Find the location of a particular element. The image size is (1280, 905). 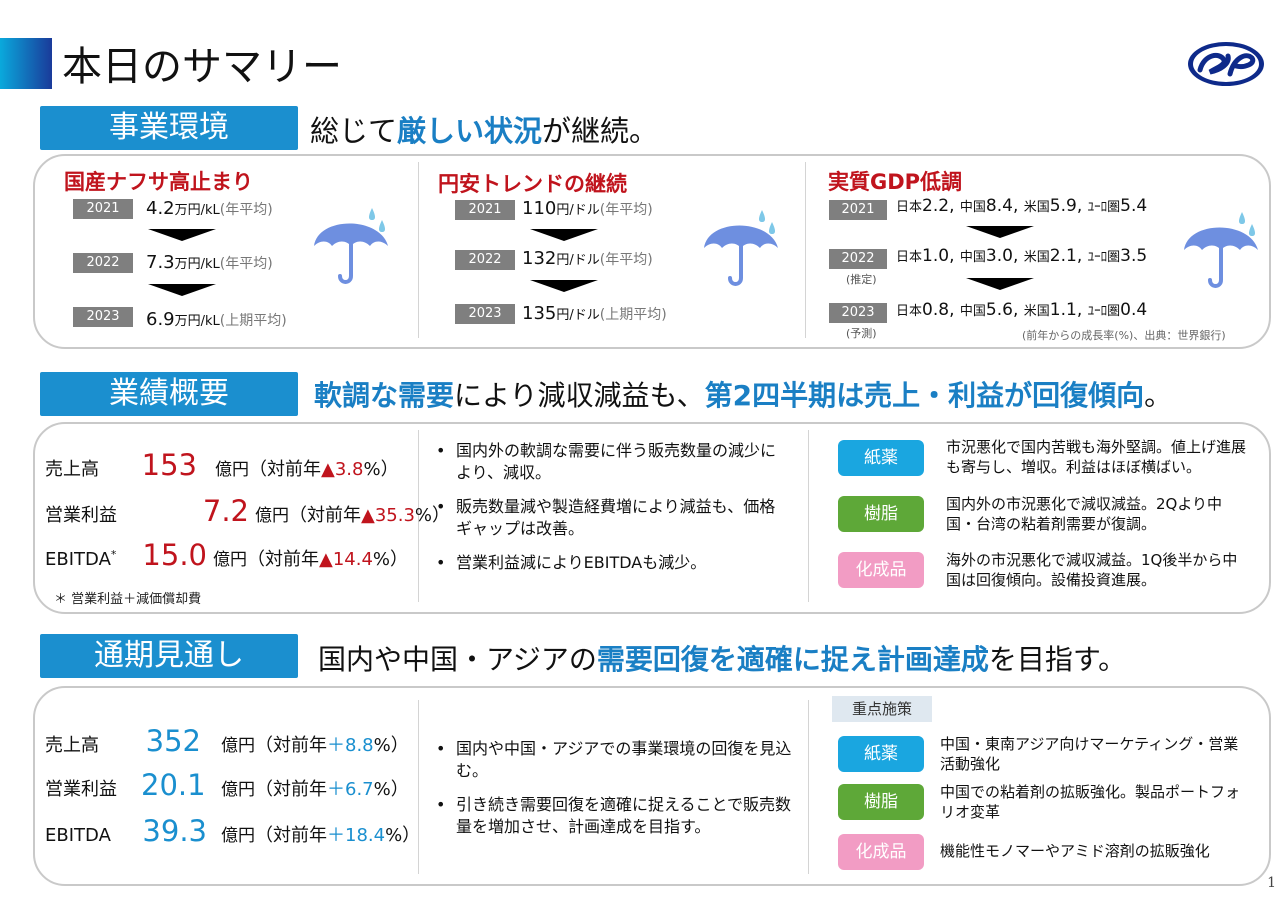

gdp-title: 実質GDP低調 is located at coordinates (895, 182).